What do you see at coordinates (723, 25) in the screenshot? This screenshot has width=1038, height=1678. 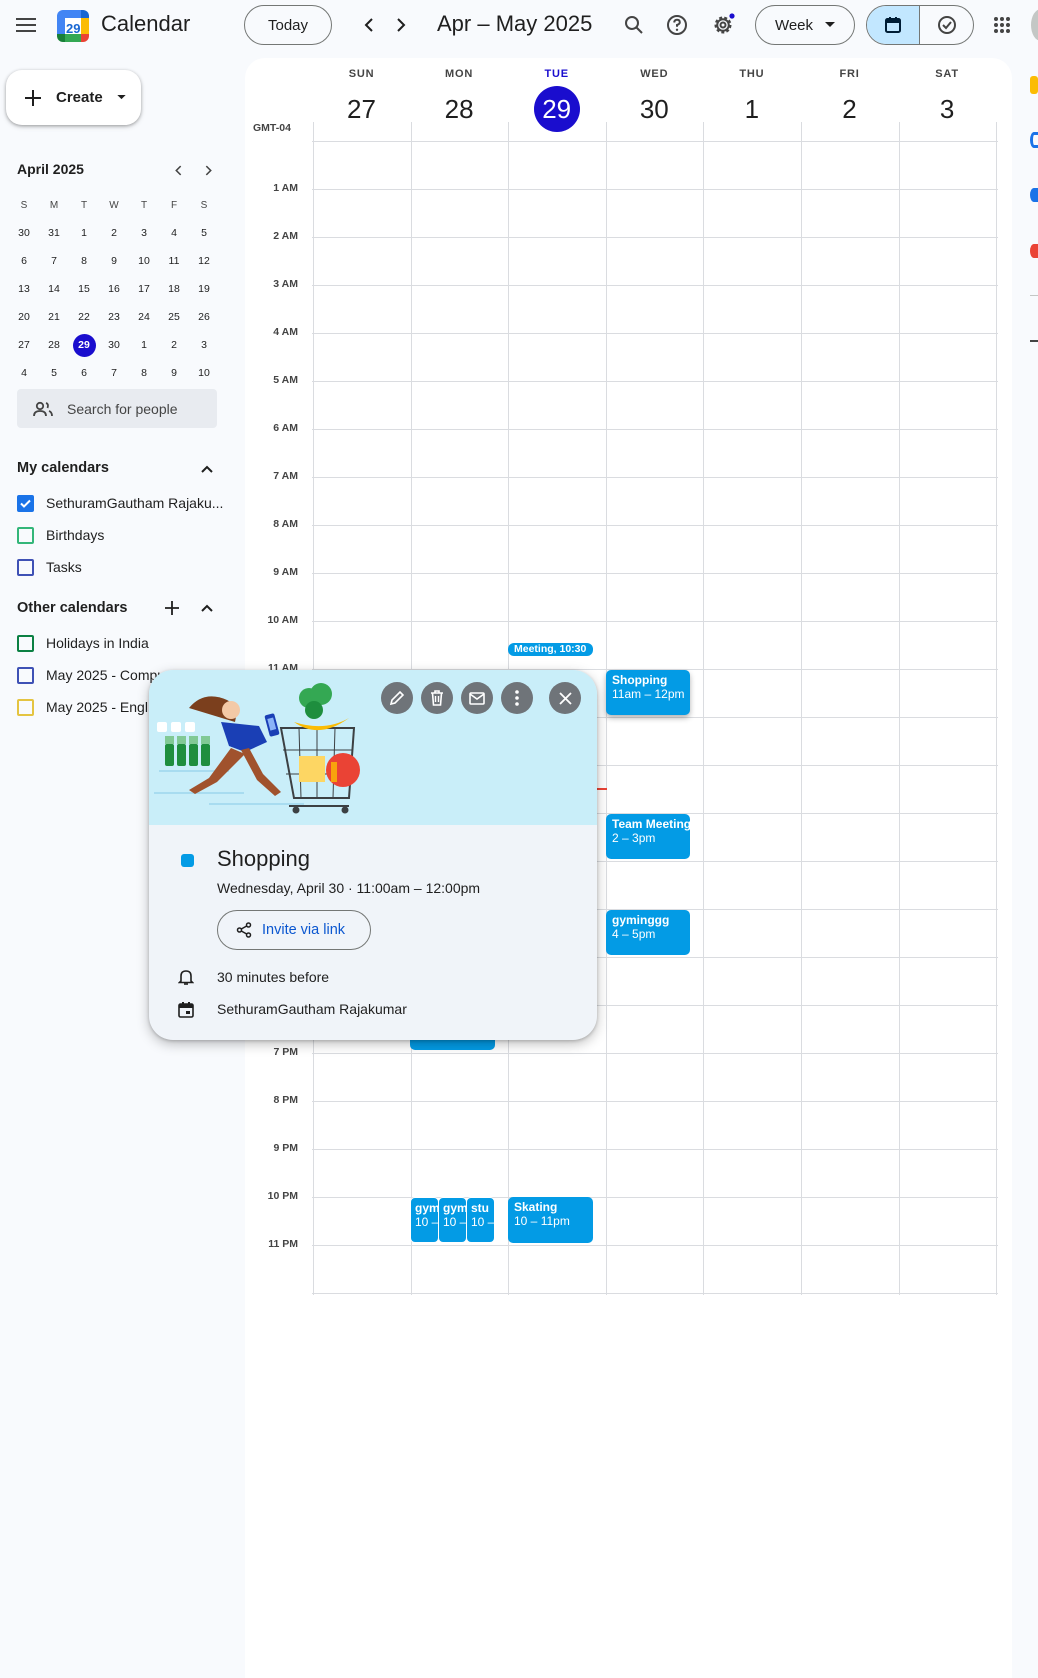 I see `settings-button` at bounding box center [723, 25].